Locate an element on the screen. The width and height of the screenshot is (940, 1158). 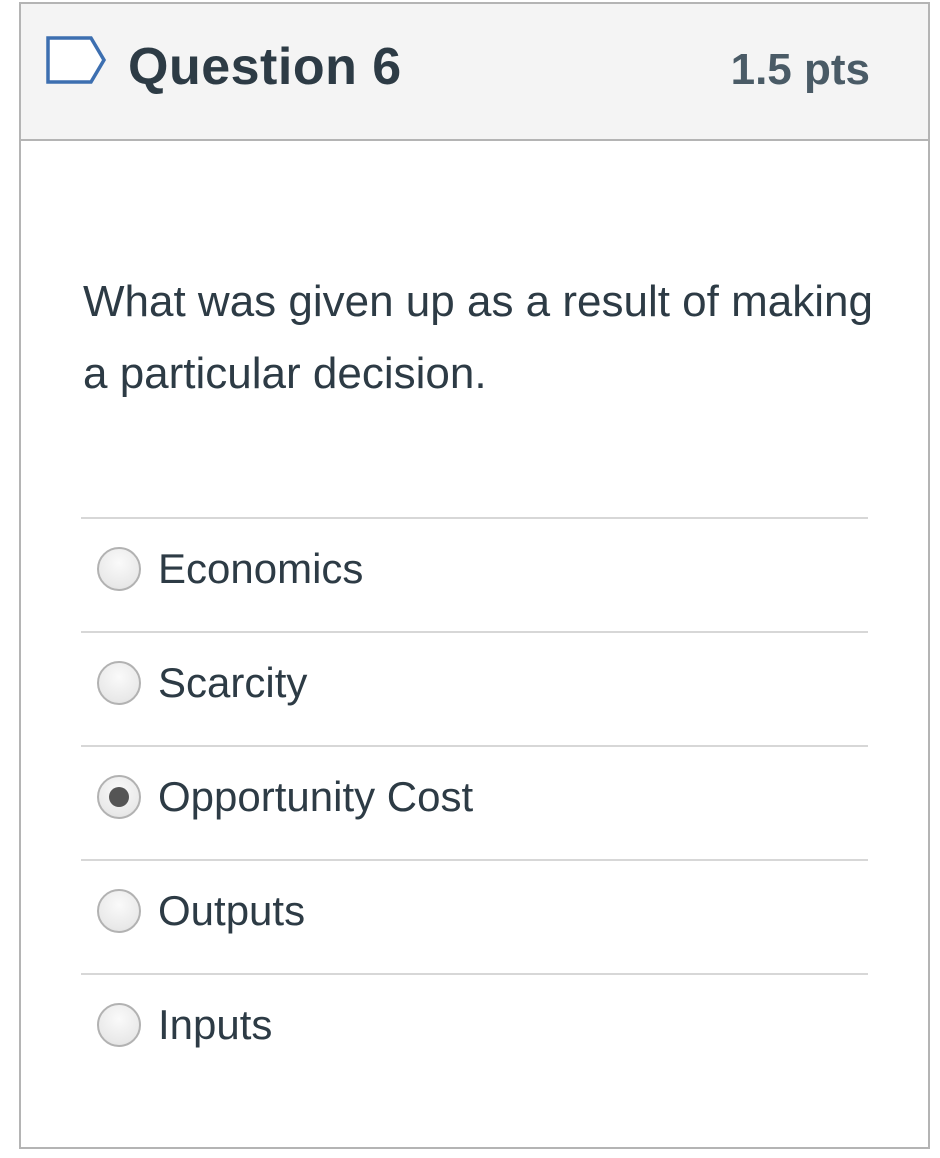
question-points: 1.5 pts is located at coordinates (800, 69).